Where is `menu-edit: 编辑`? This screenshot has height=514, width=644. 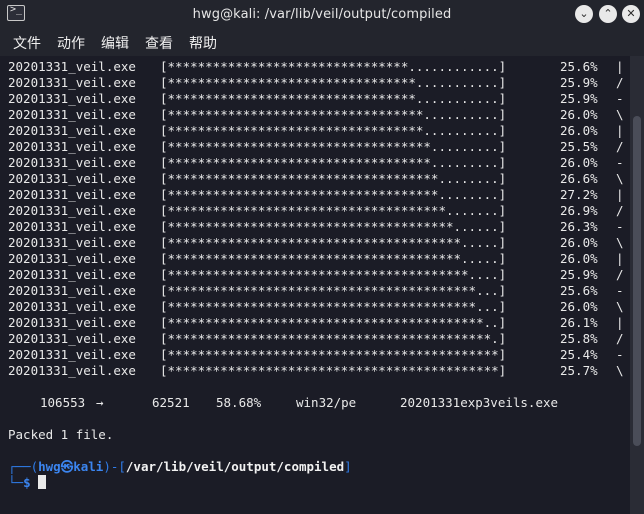
menu-edit: 编辑 is located at coordinates (115, 43).